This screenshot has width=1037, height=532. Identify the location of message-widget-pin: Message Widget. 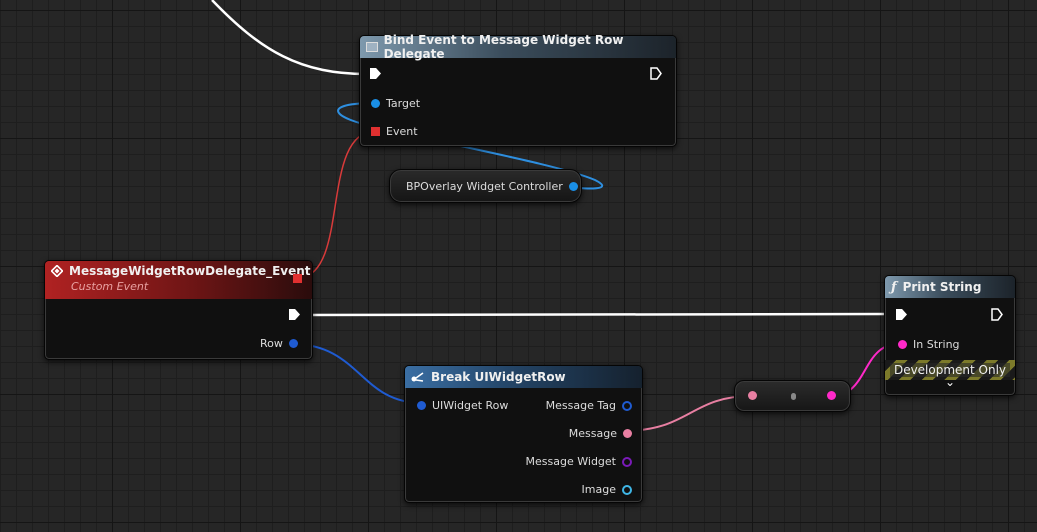
(579, 461).